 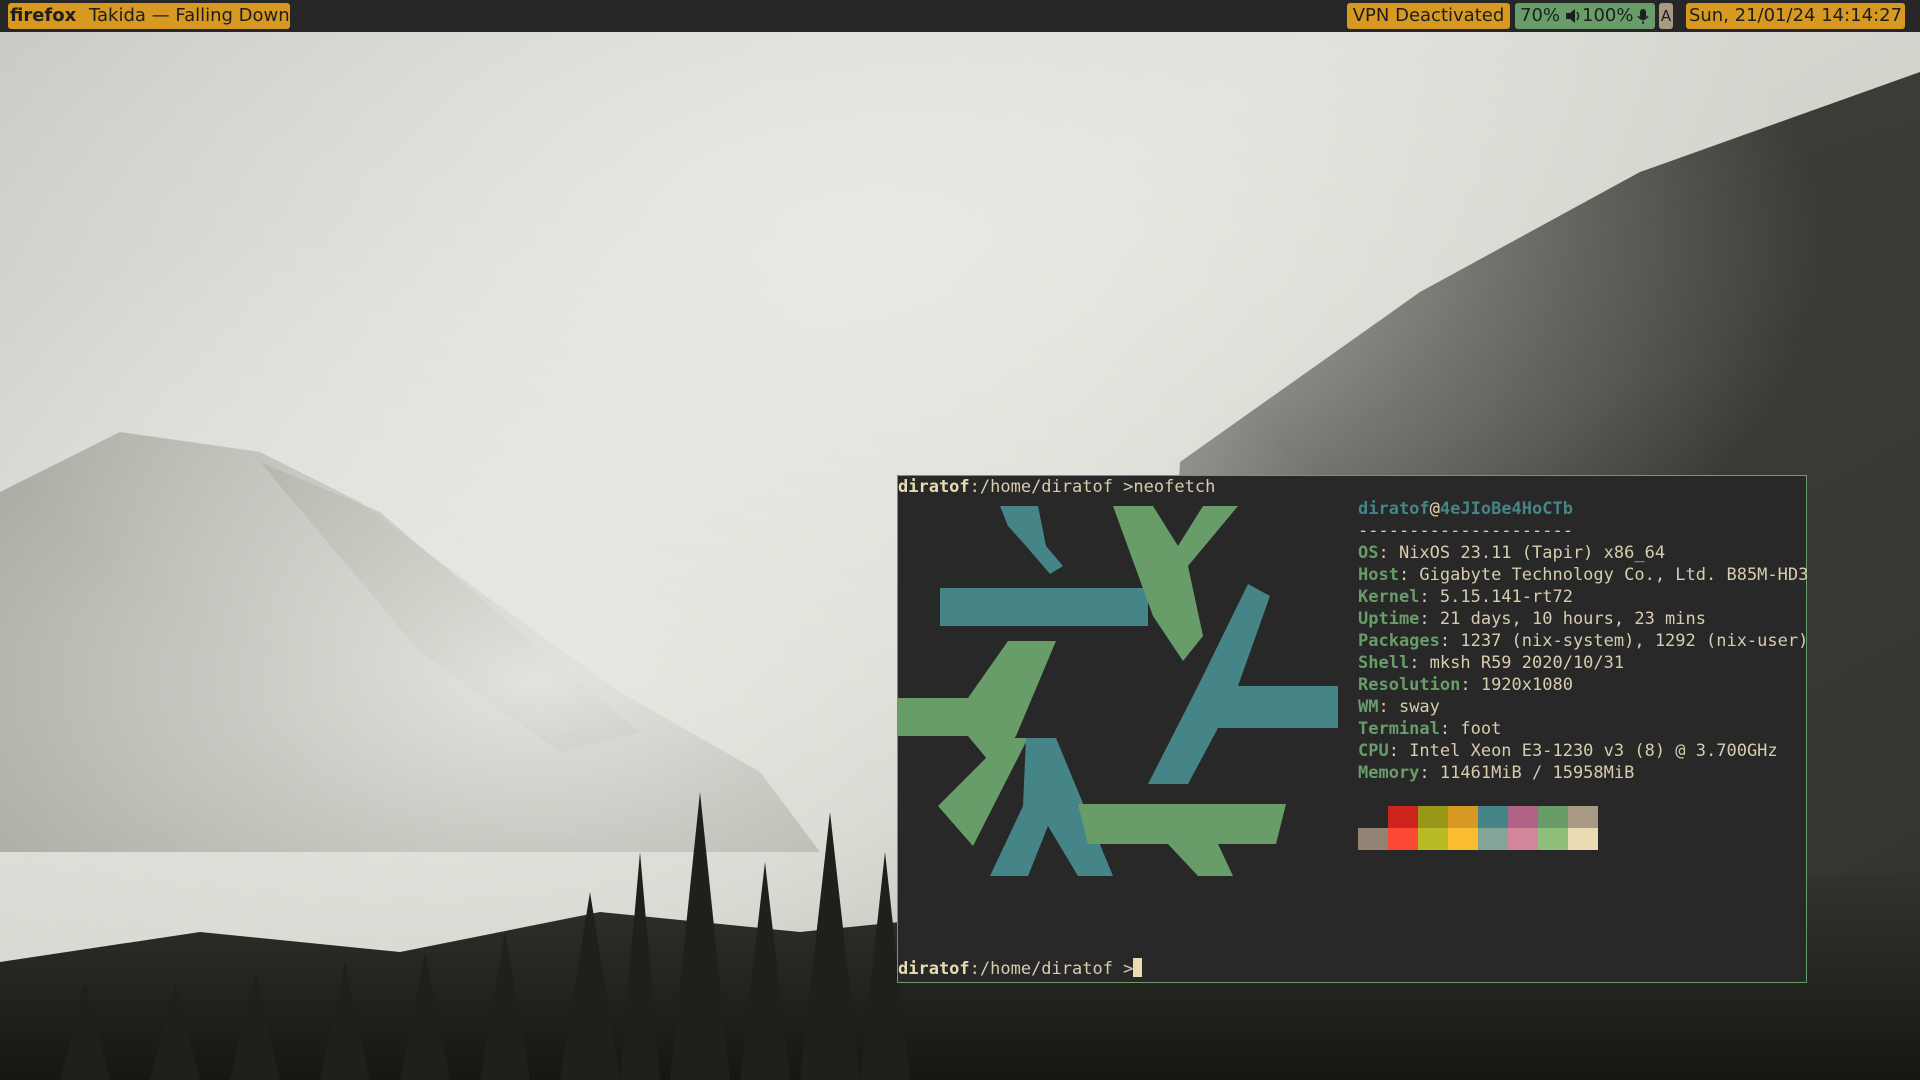 I want to click on info-row: OS: NixOS 23.11 (Tapir) x86_64, so click(x=1512, y=553).